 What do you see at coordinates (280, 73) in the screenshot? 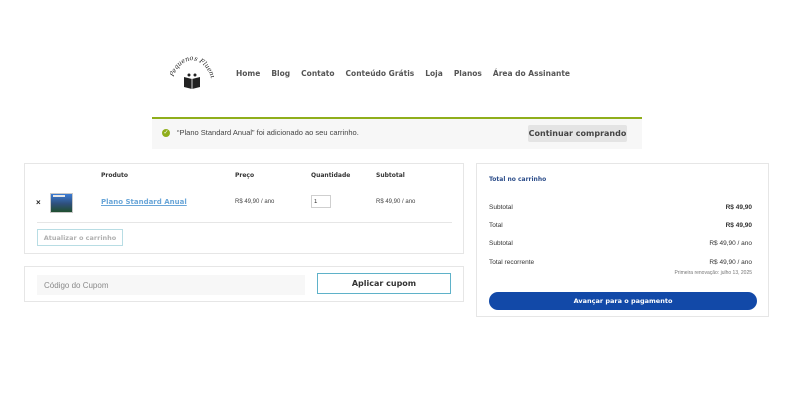
I see `nav-blog: Blog` at bounding box center [280, 73].